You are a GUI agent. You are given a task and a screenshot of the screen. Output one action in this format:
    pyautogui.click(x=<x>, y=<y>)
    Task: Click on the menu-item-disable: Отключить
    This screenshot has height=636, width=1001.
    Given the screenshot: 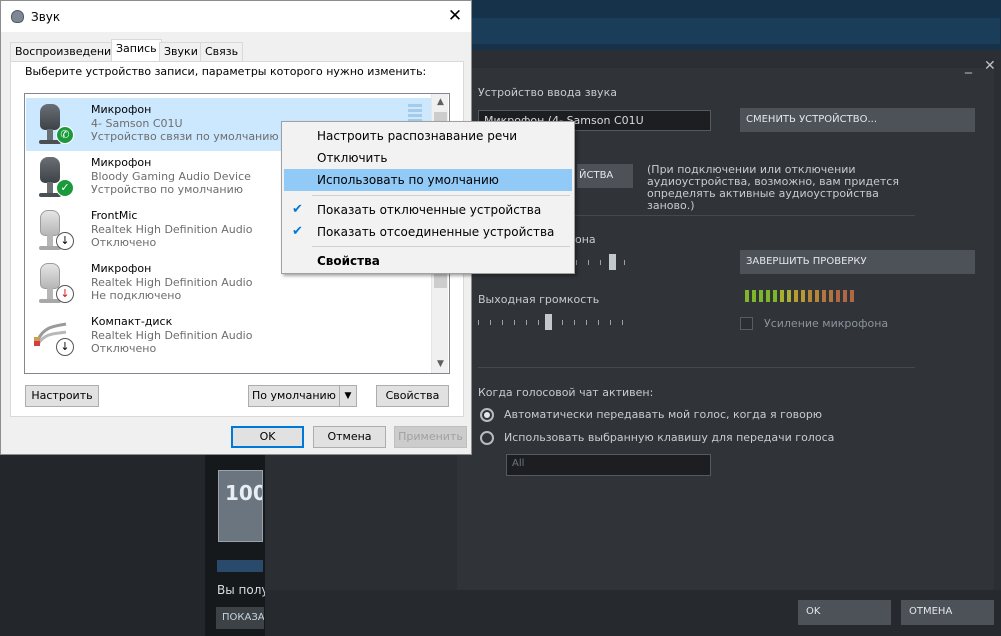 What is the action you would take?
    pyautogui.click(x=428, y=158)
    